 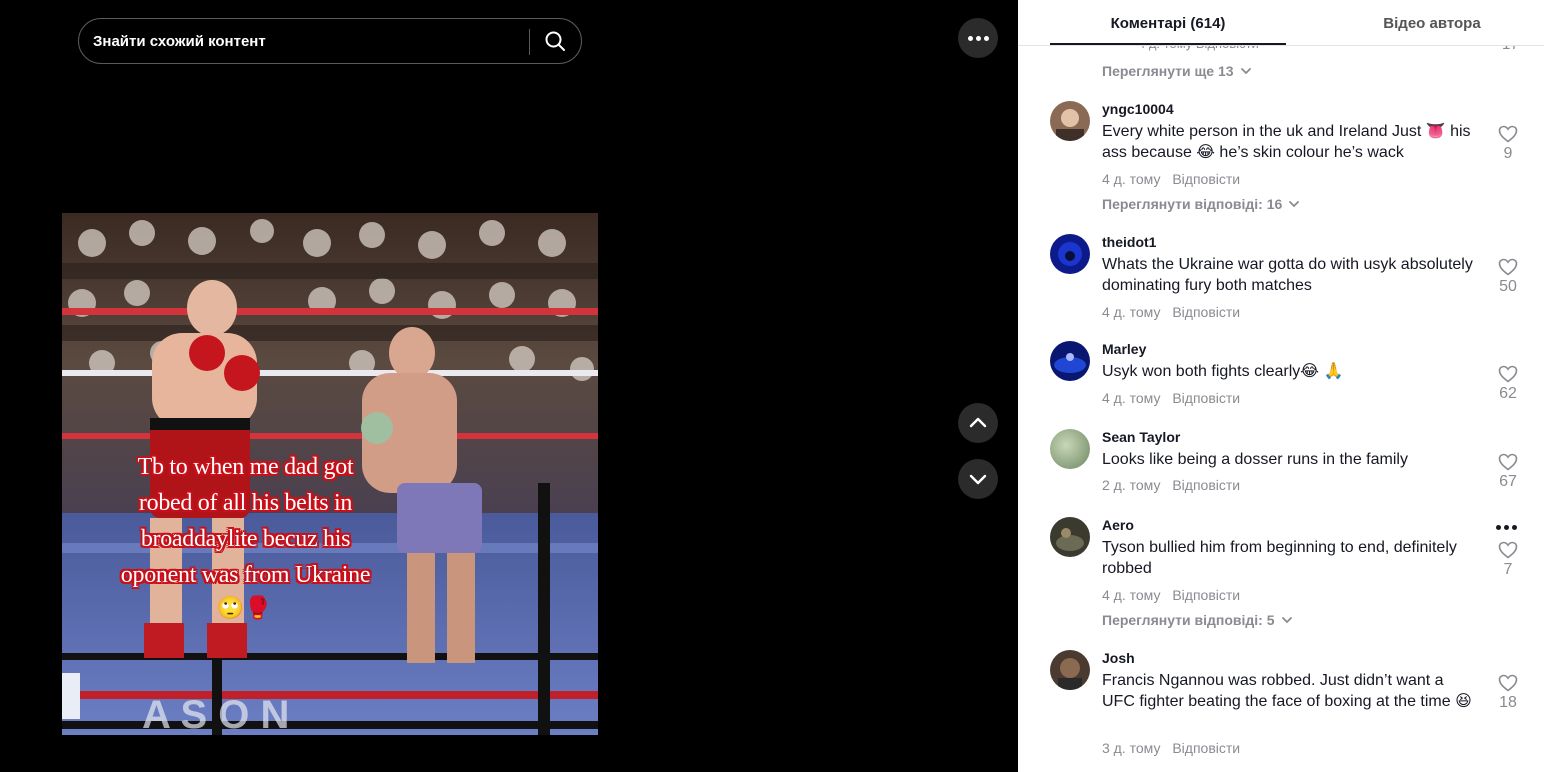 What do you see at coordinates (1138, 109) in the screenshot?
I see `comment-username: yngc10004` at bounding box center [1138, 109].